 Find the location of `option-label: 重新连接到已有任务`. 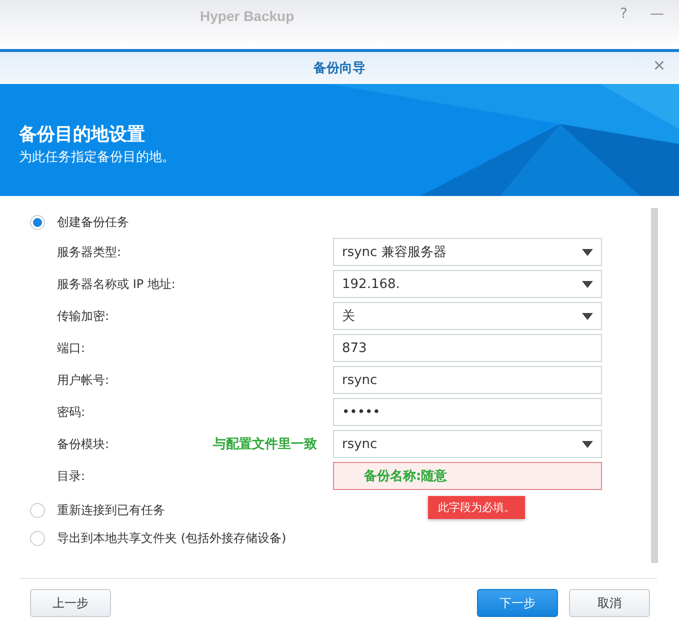

option-label: 重新连接到已有任务 is located at coordinates (111, 510).